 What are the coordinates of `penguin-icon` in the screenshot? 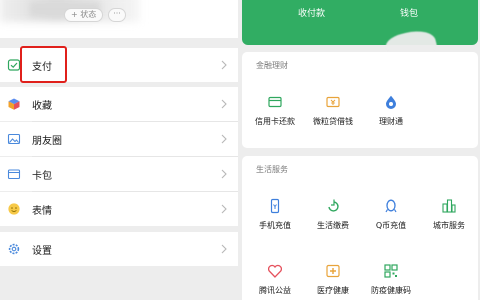 It's located at (391, 206).